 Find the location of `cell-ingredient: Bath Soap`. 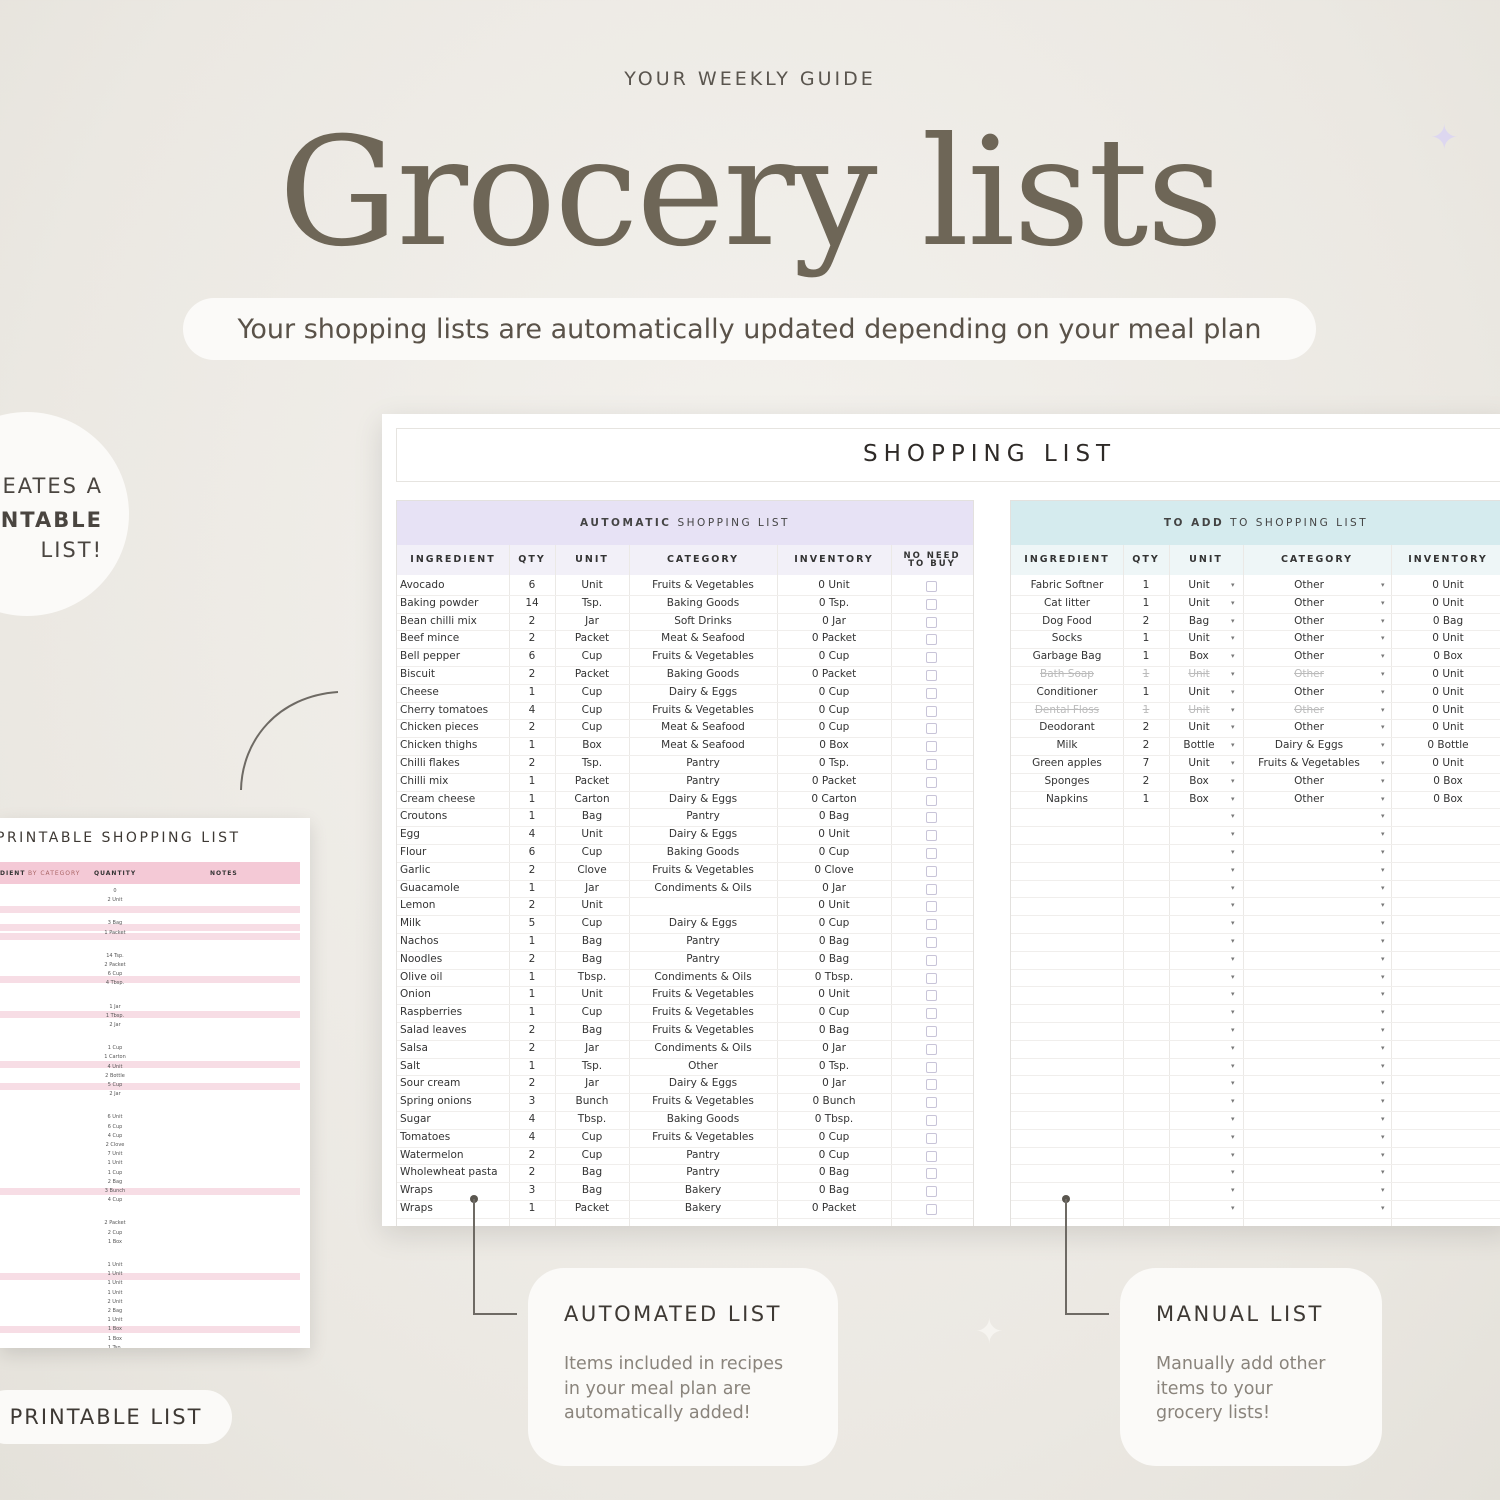

cell-ingredient: Bath Soap is located at coordinates (1067, 675).